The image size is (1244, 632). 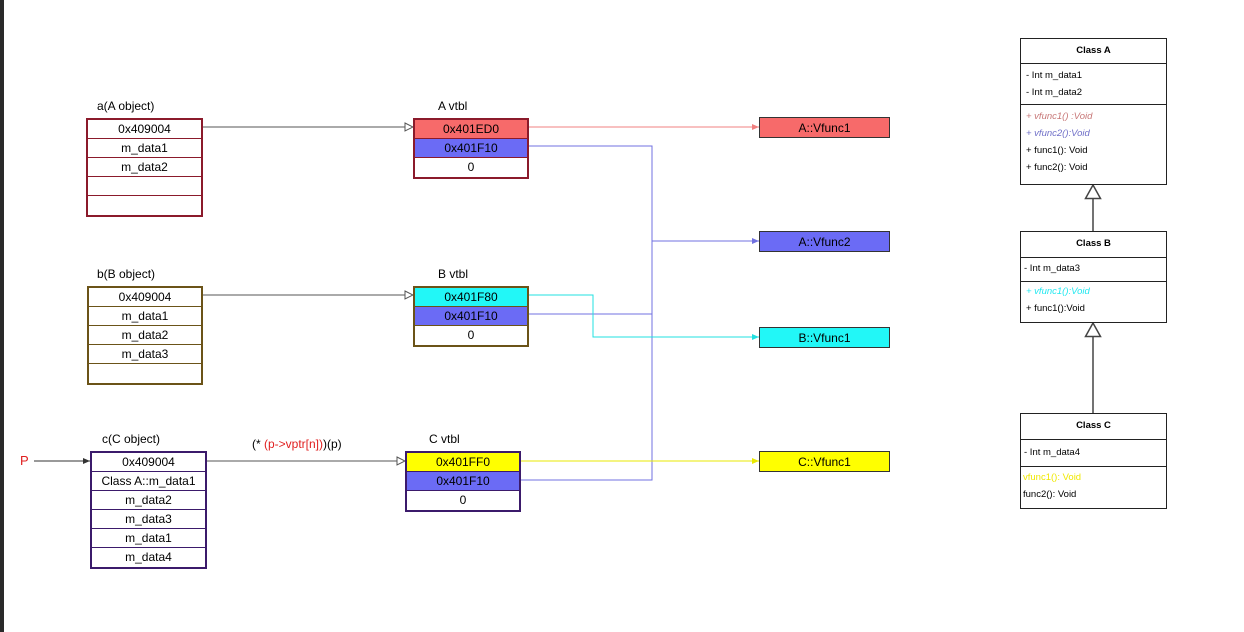 I want to click on class-b-method: + vfunc1():Void, so click(x=1058, y=291).